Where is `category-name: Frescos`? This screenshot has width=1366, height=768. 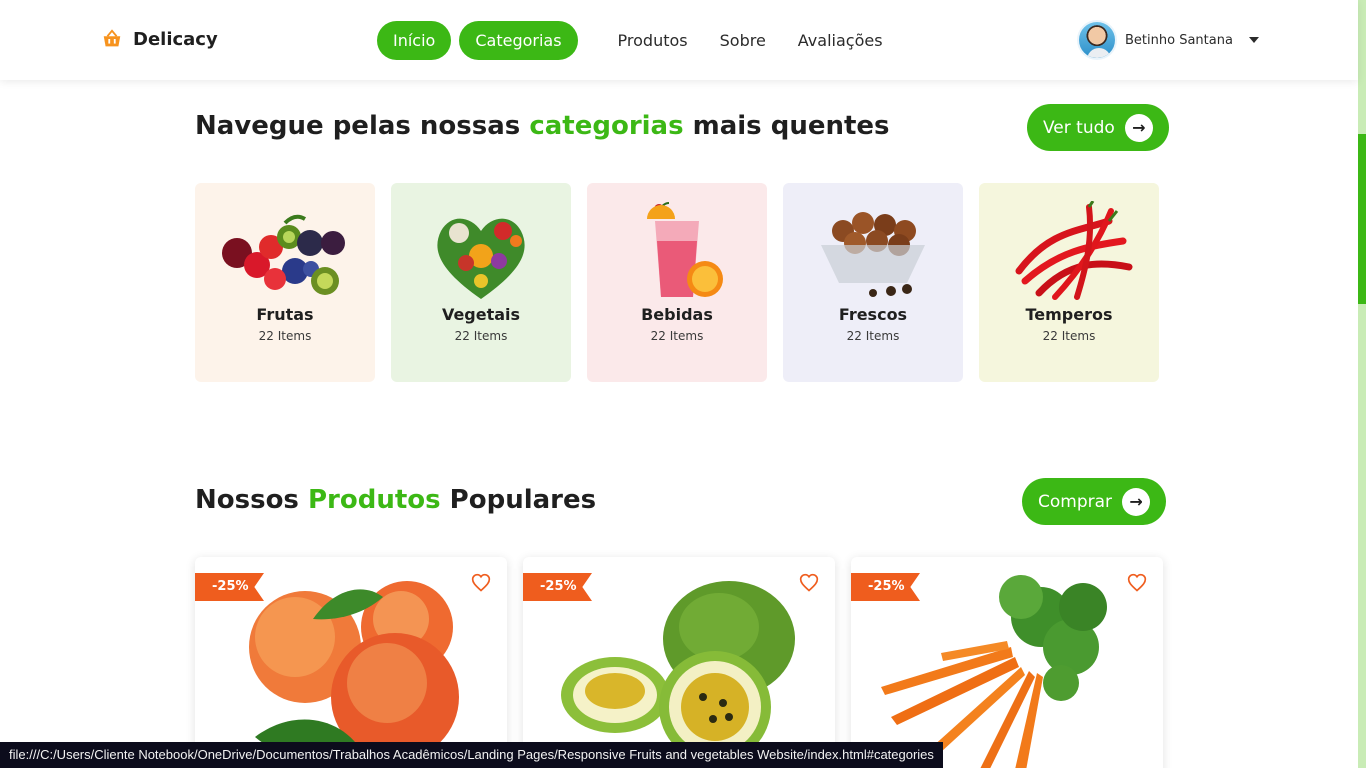 category-name: Frescos is located at coordinates (873, 314).